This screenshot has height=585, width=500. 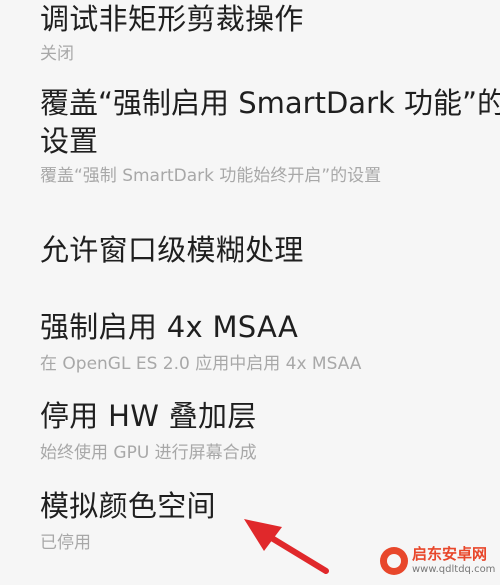 I want to click on red-arrow-icon, so click(x=286, y=546).